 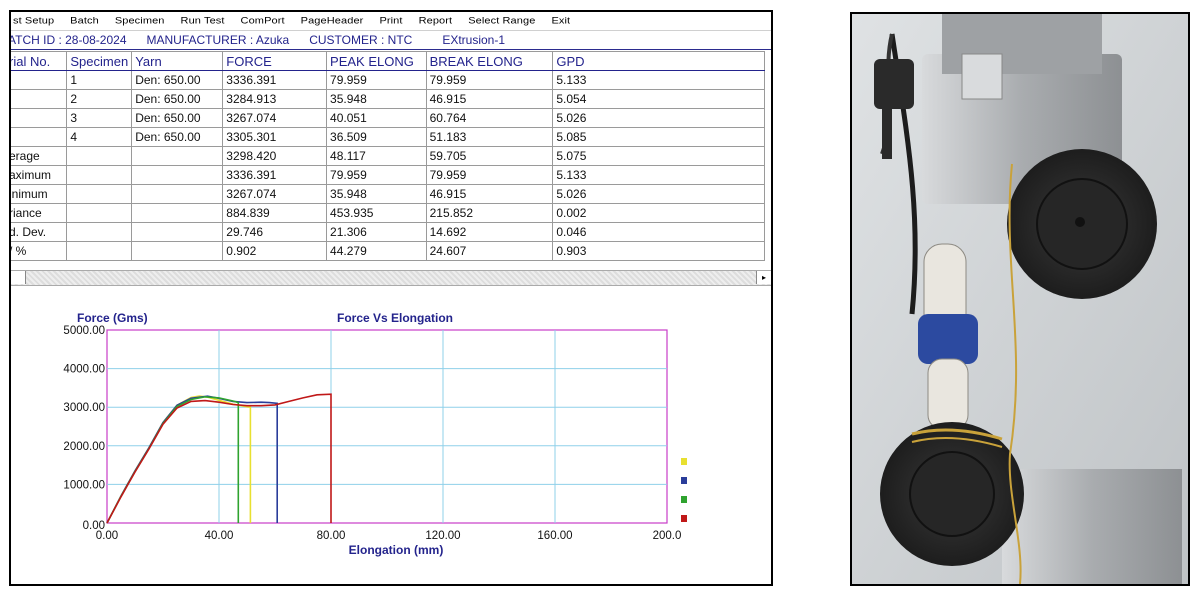 What do you see at coordinates (560, 21) in the screenshot?
I see `menu-item-exit: Exit` at bounding box center [560, 21].